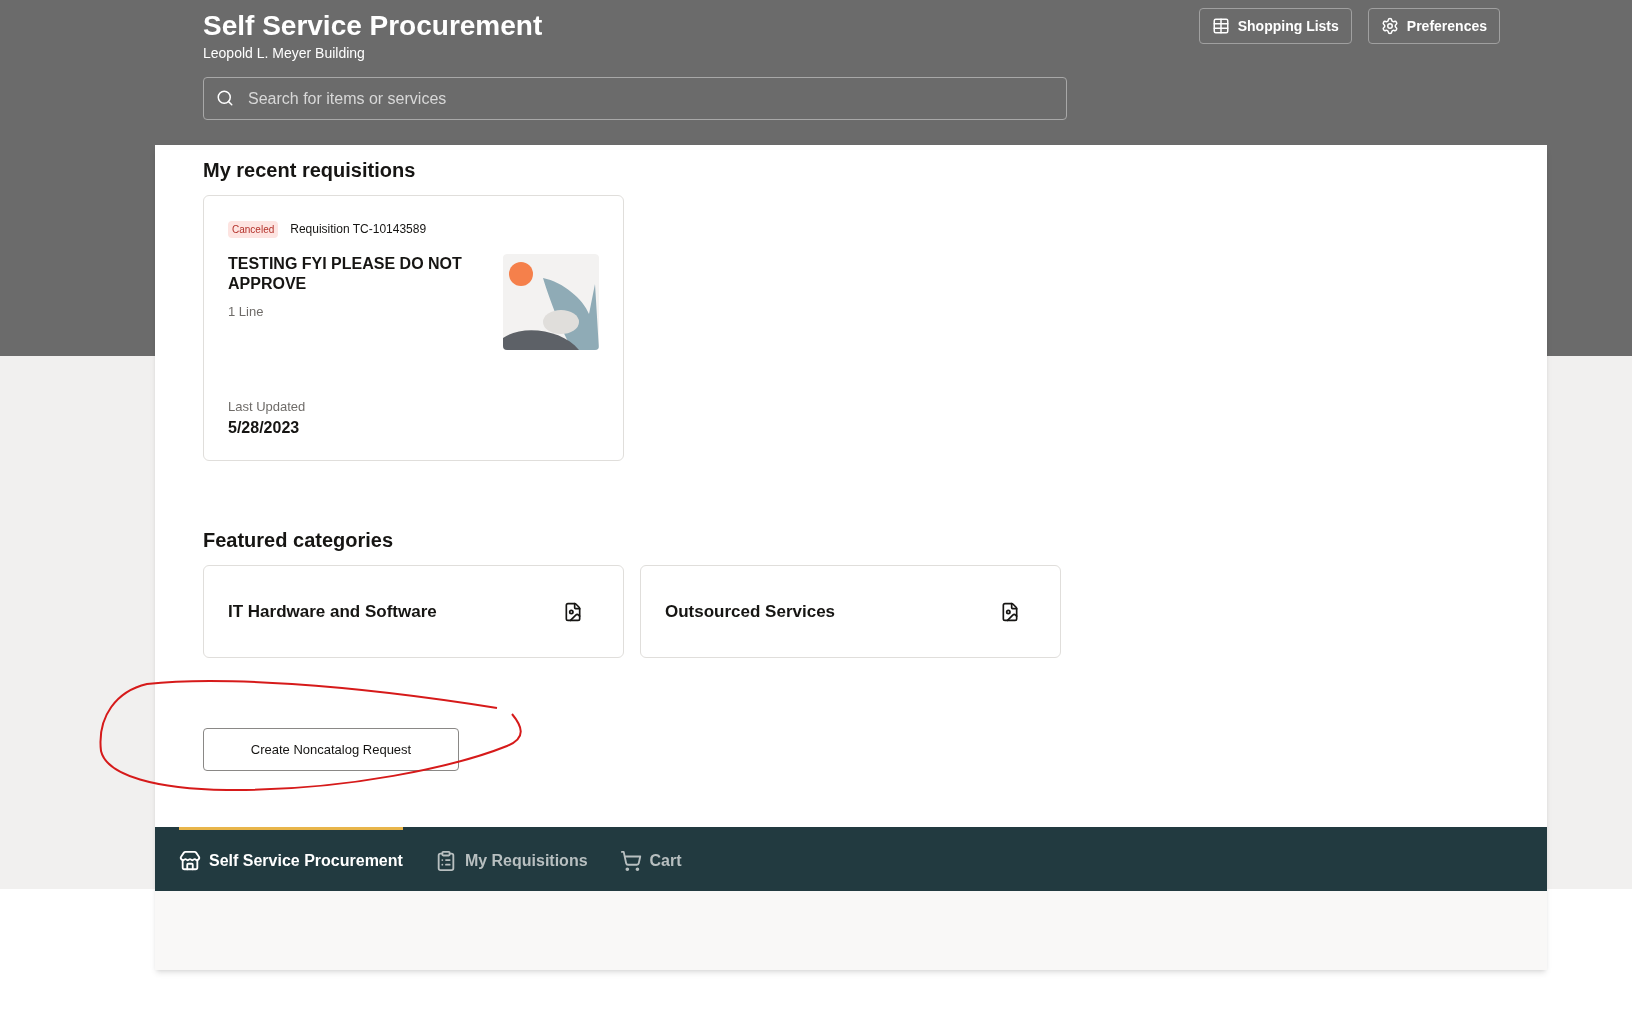  What do you see at coordinates (253, 229) in the screenshot?
I see `status-badge: Canceled` at bounding box center [253, 229].